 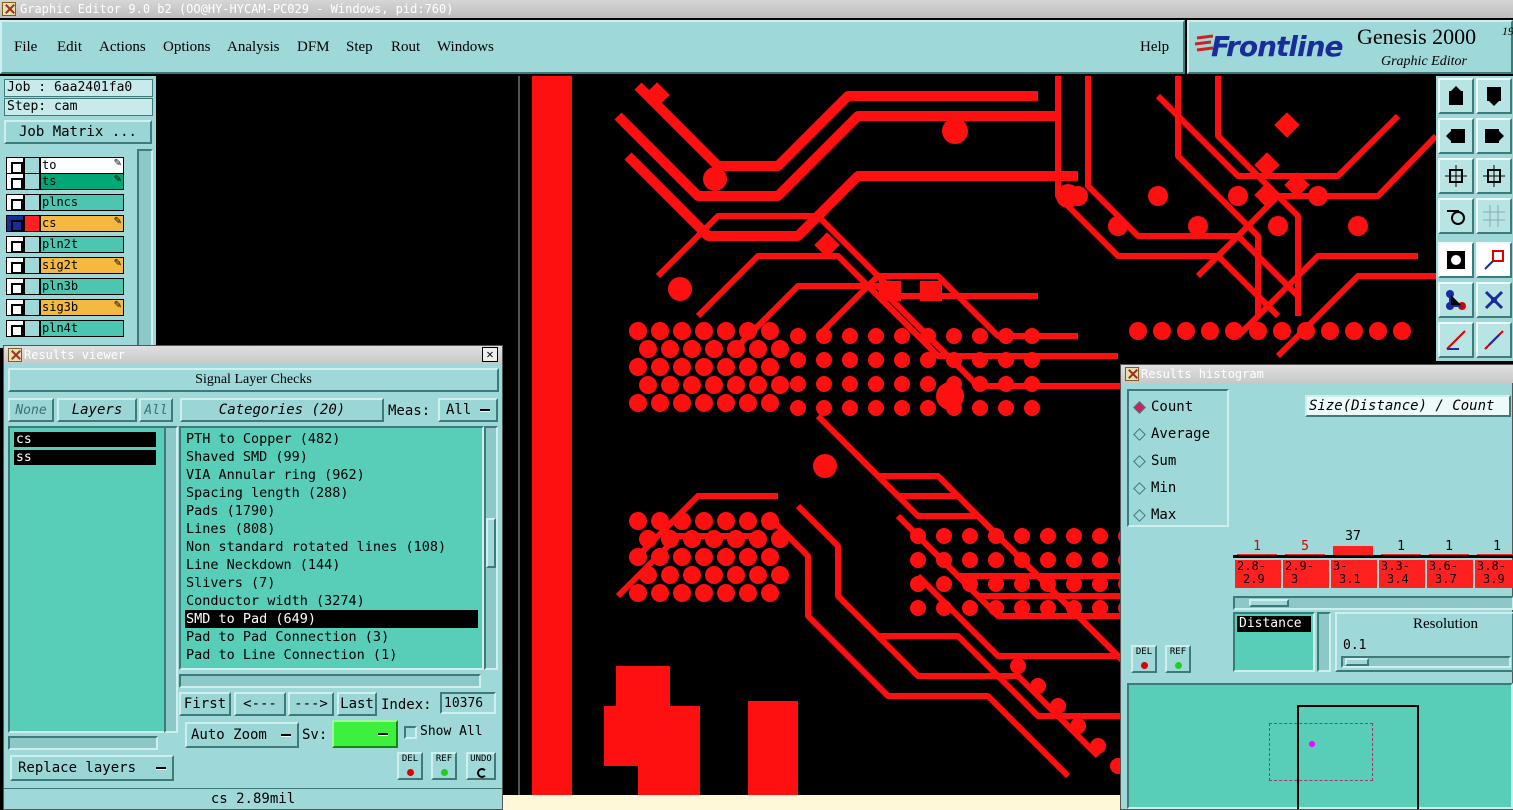 I want to click on zoom-home-icon, so click(x=1494, y=176).